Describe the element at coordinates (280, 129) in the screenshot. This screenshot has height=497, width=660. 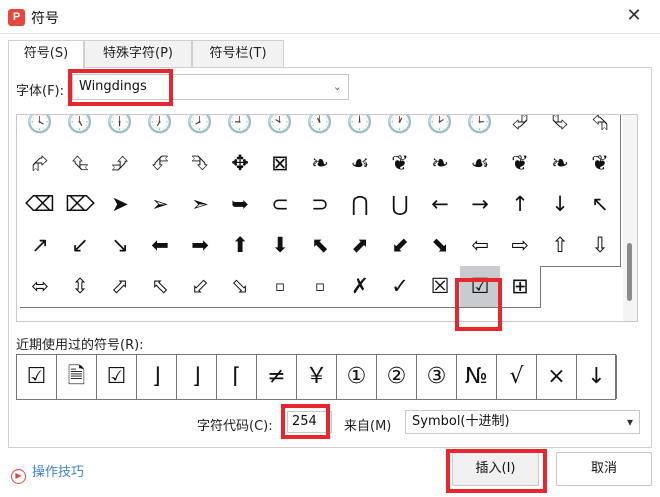
I see `symbol-cell: 🕙` at that location.